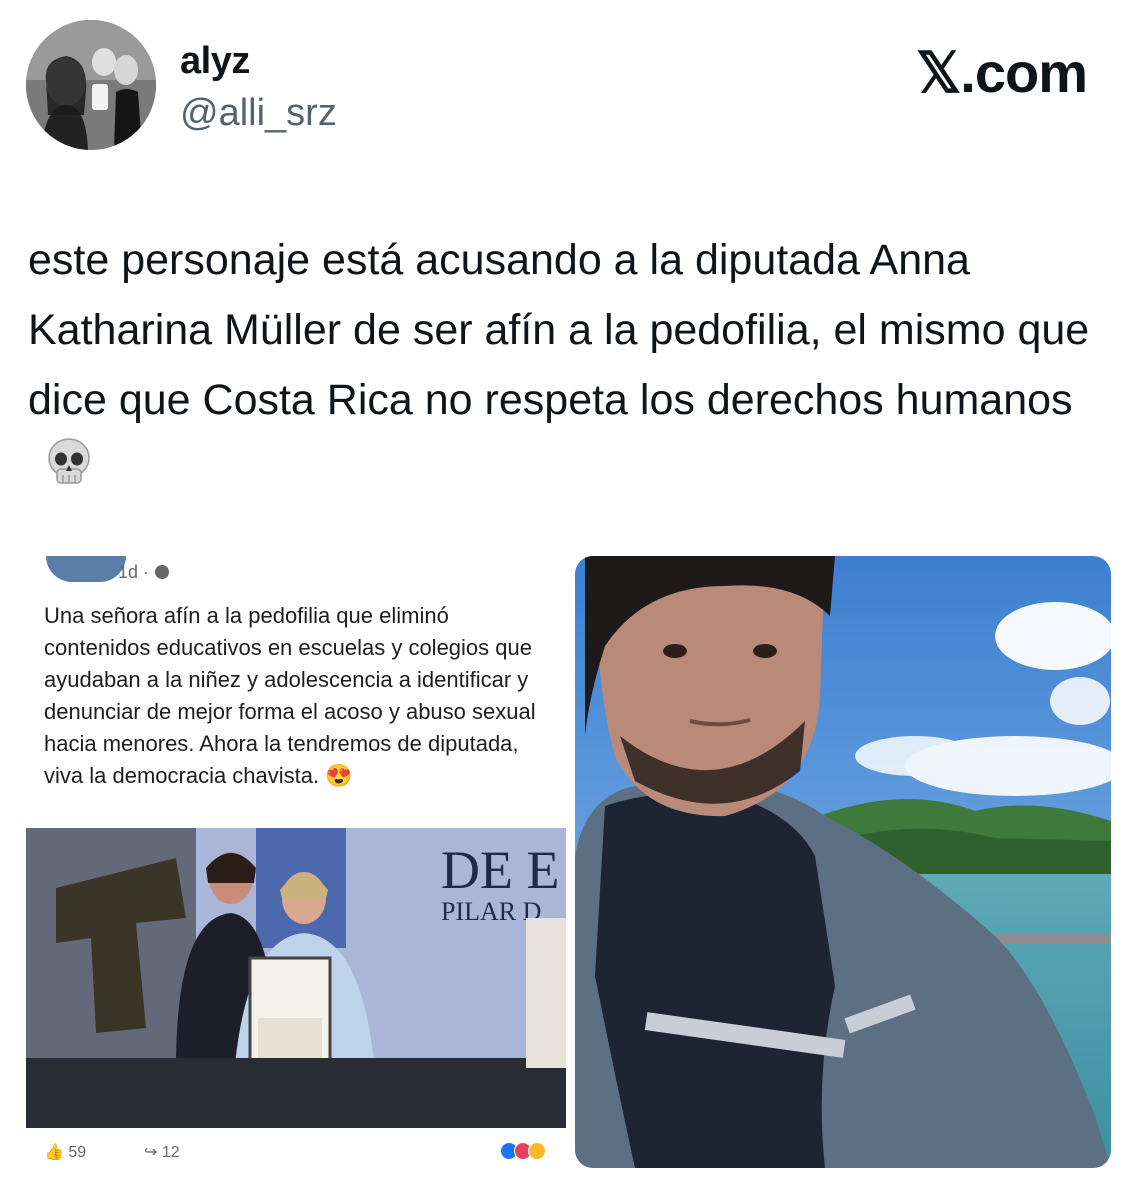 This screenshot has height=1200, width=1137. What do you see at coordinates (1002, 72) in the screenshot?
I see `x-logo: 𝕏.com` at bounding box center [1002, 72].